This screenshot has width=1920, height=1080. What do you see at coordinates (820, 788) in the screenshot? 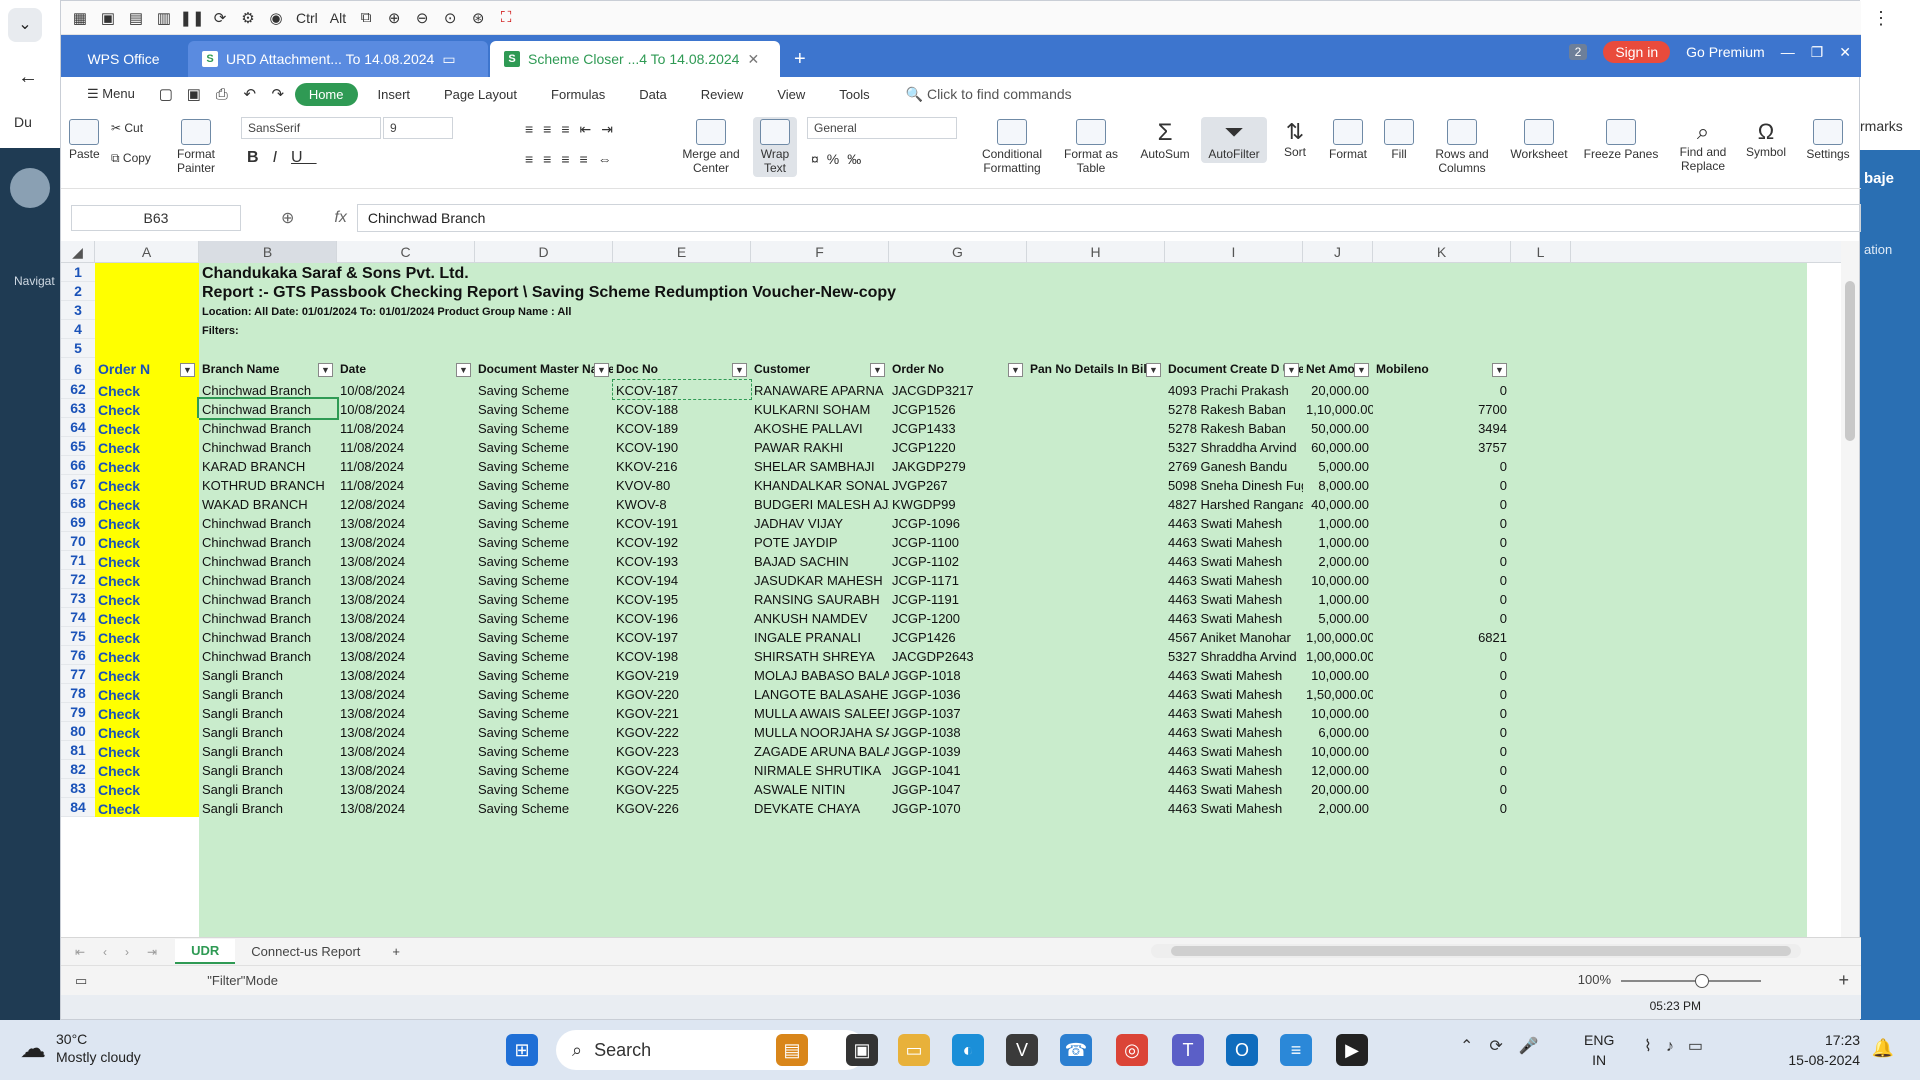
I see `cell-f: ASWALE NITIN` at bounding box center [820, 788].